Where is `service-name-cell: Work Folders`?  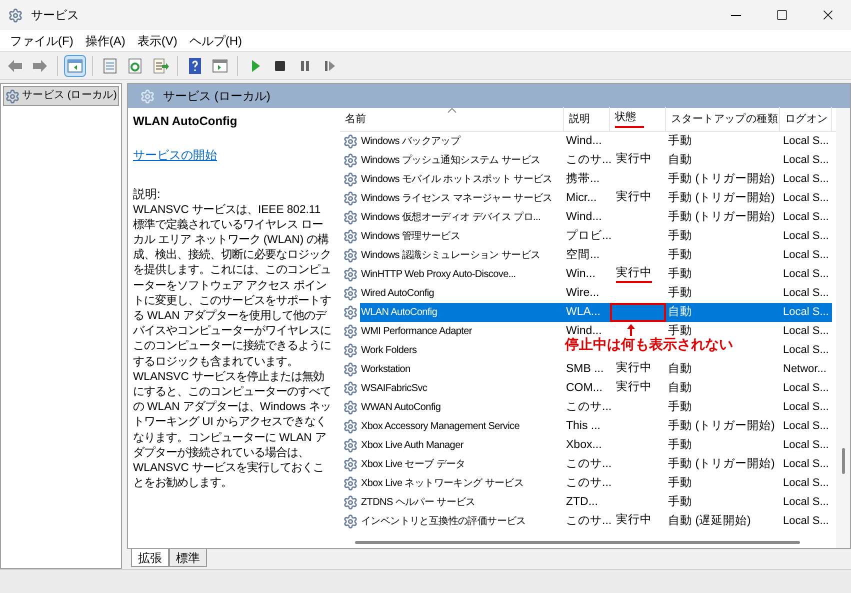
service-name-cell: Work Folders is located at coordinates (462, 350).